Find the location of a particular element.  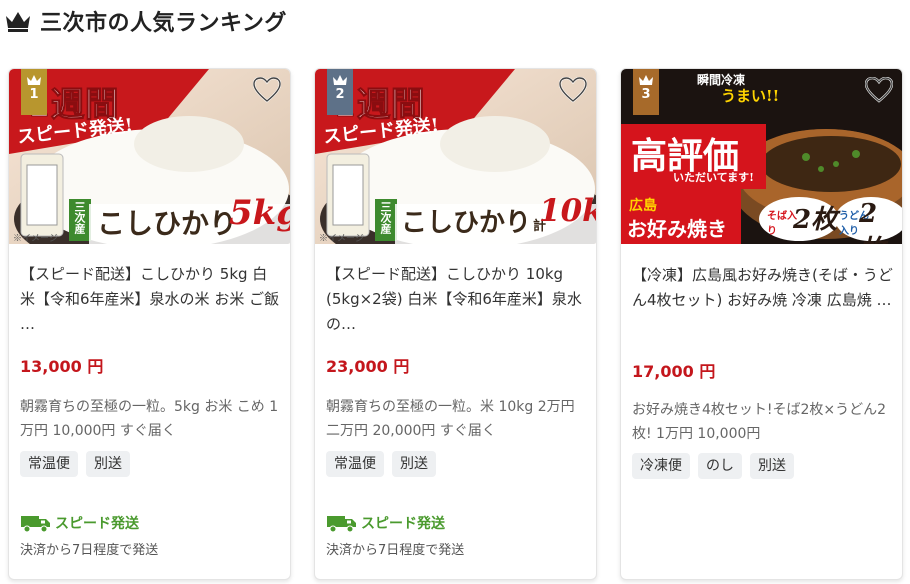

rank-number: 3 is located at coordinates (646, 94).